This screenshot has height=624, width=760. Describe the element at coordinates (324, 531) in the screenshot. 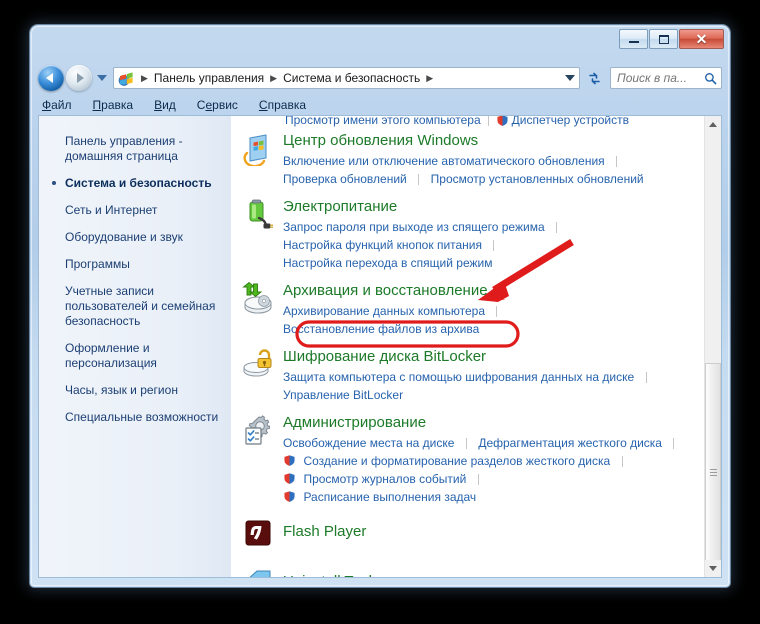

I see `category-title-flash-player: Flash Player` at that location.